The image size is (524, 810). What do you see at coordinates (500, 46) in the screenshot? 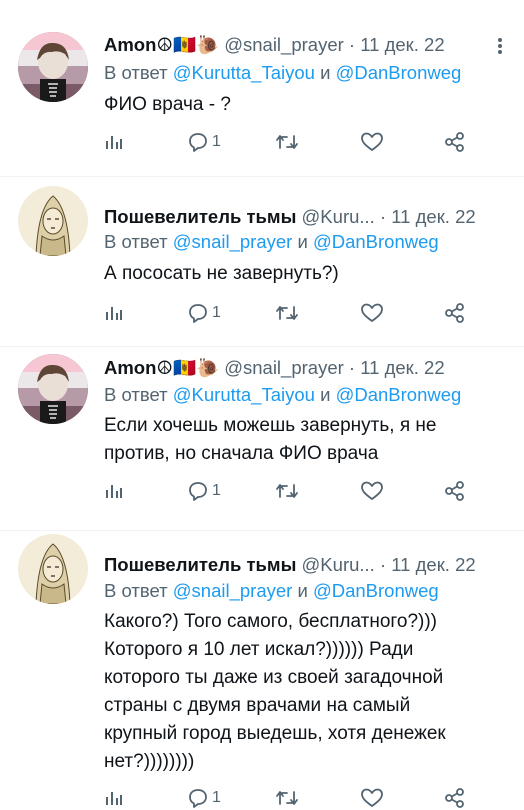
I see `more-dots-icon` at bounding box center [500, 46].